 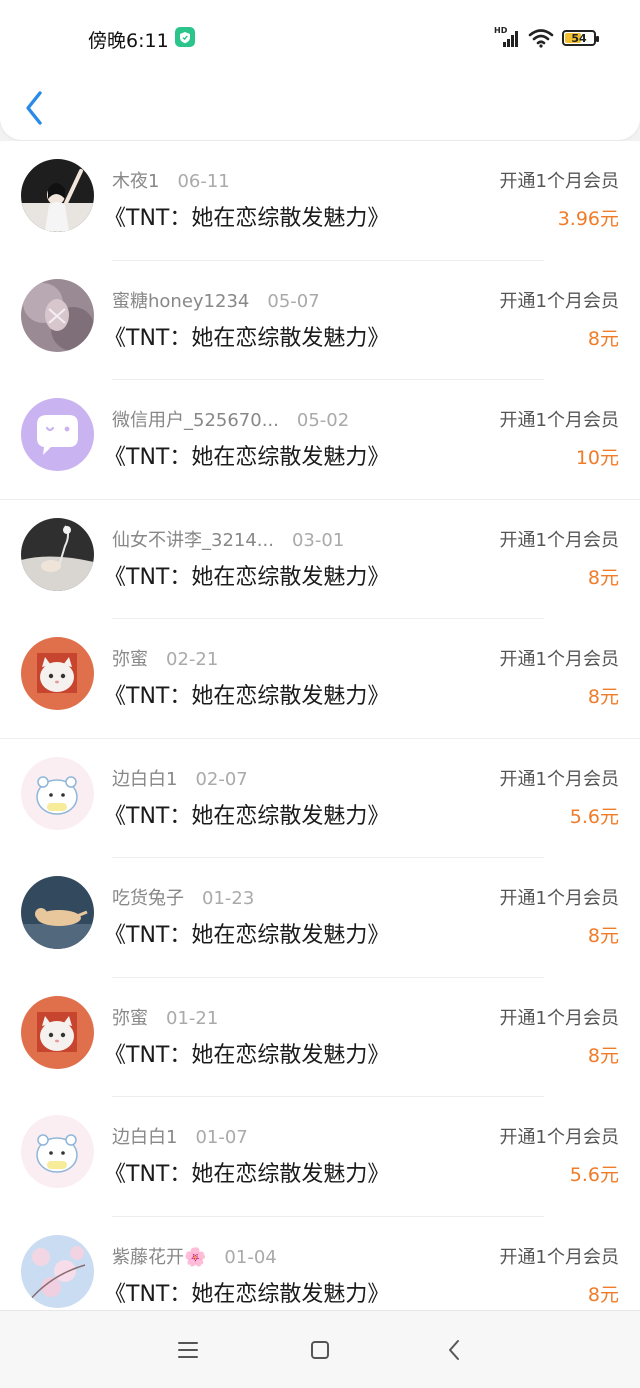 What do you see at coordinates (250, 1257) in the screenshot?
I see `record-date: 01-04` at bounding box center [250, 1257].